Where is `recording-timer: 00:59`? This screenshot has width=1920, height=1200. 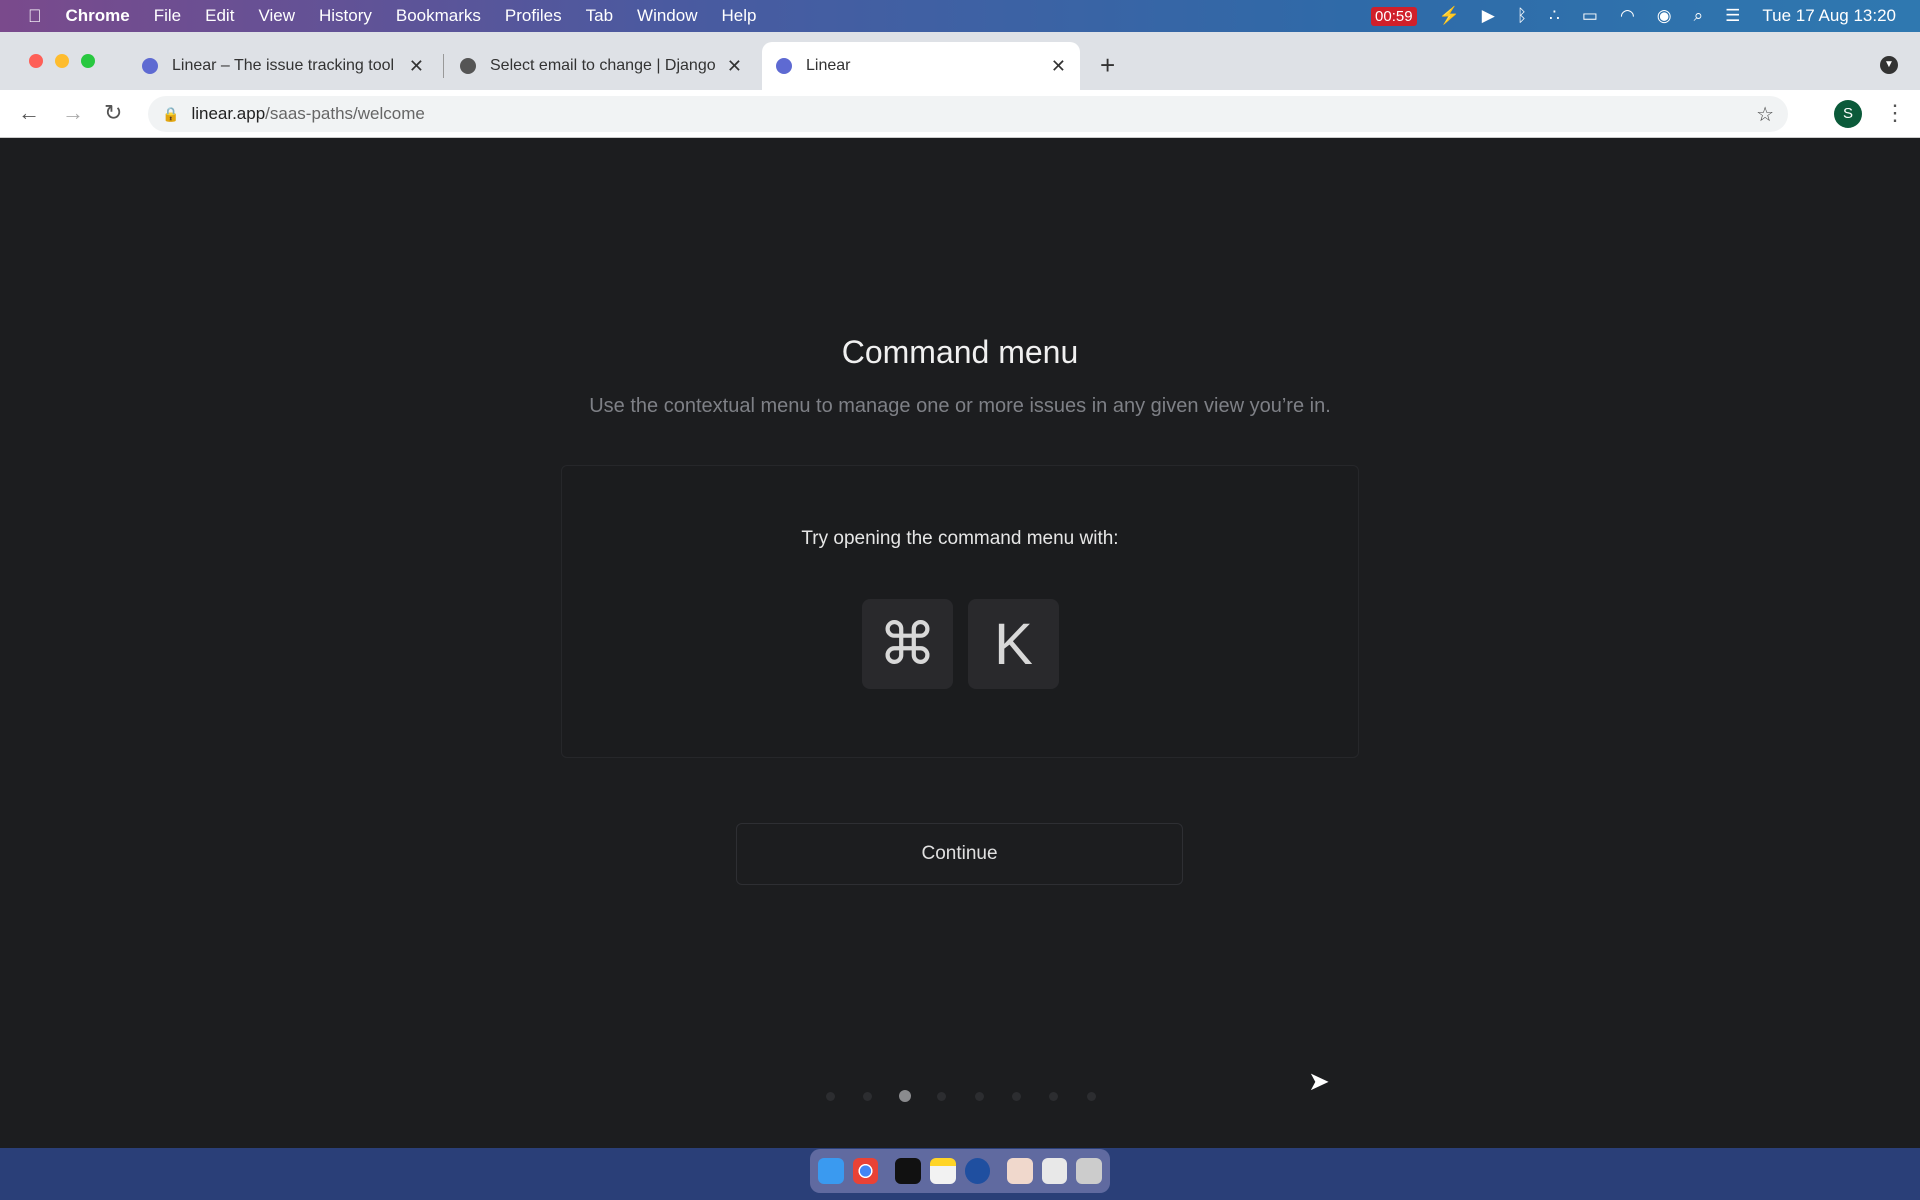 recording-timer: 00:59 is located at coordinates (1394, 16).